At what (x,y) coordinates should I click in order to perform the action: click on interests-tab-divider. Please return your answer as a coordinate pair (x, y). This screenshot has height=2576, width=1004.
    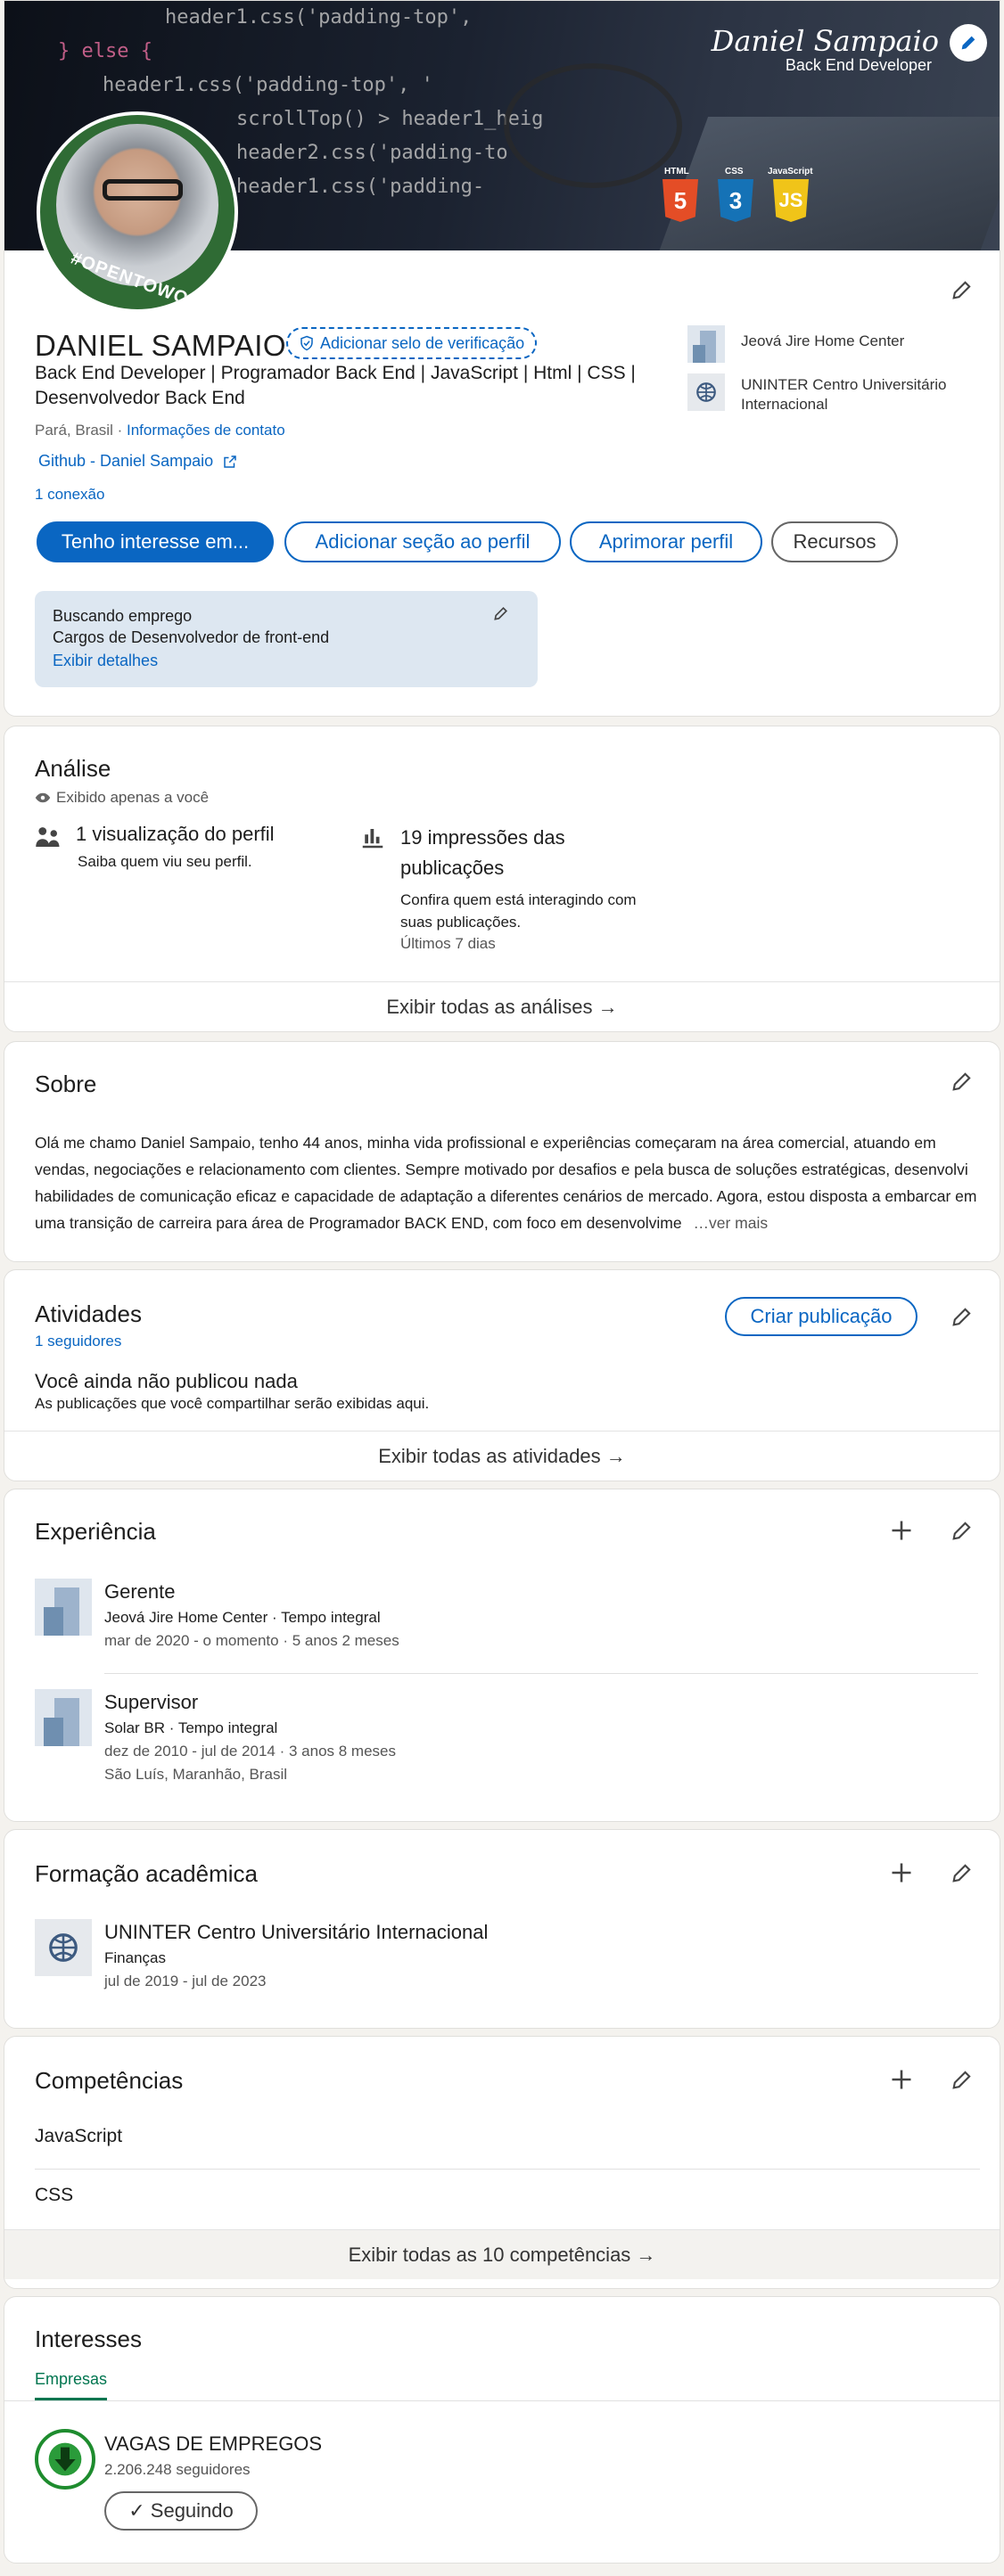
    Looking at the image, I should click on (502, 2400).